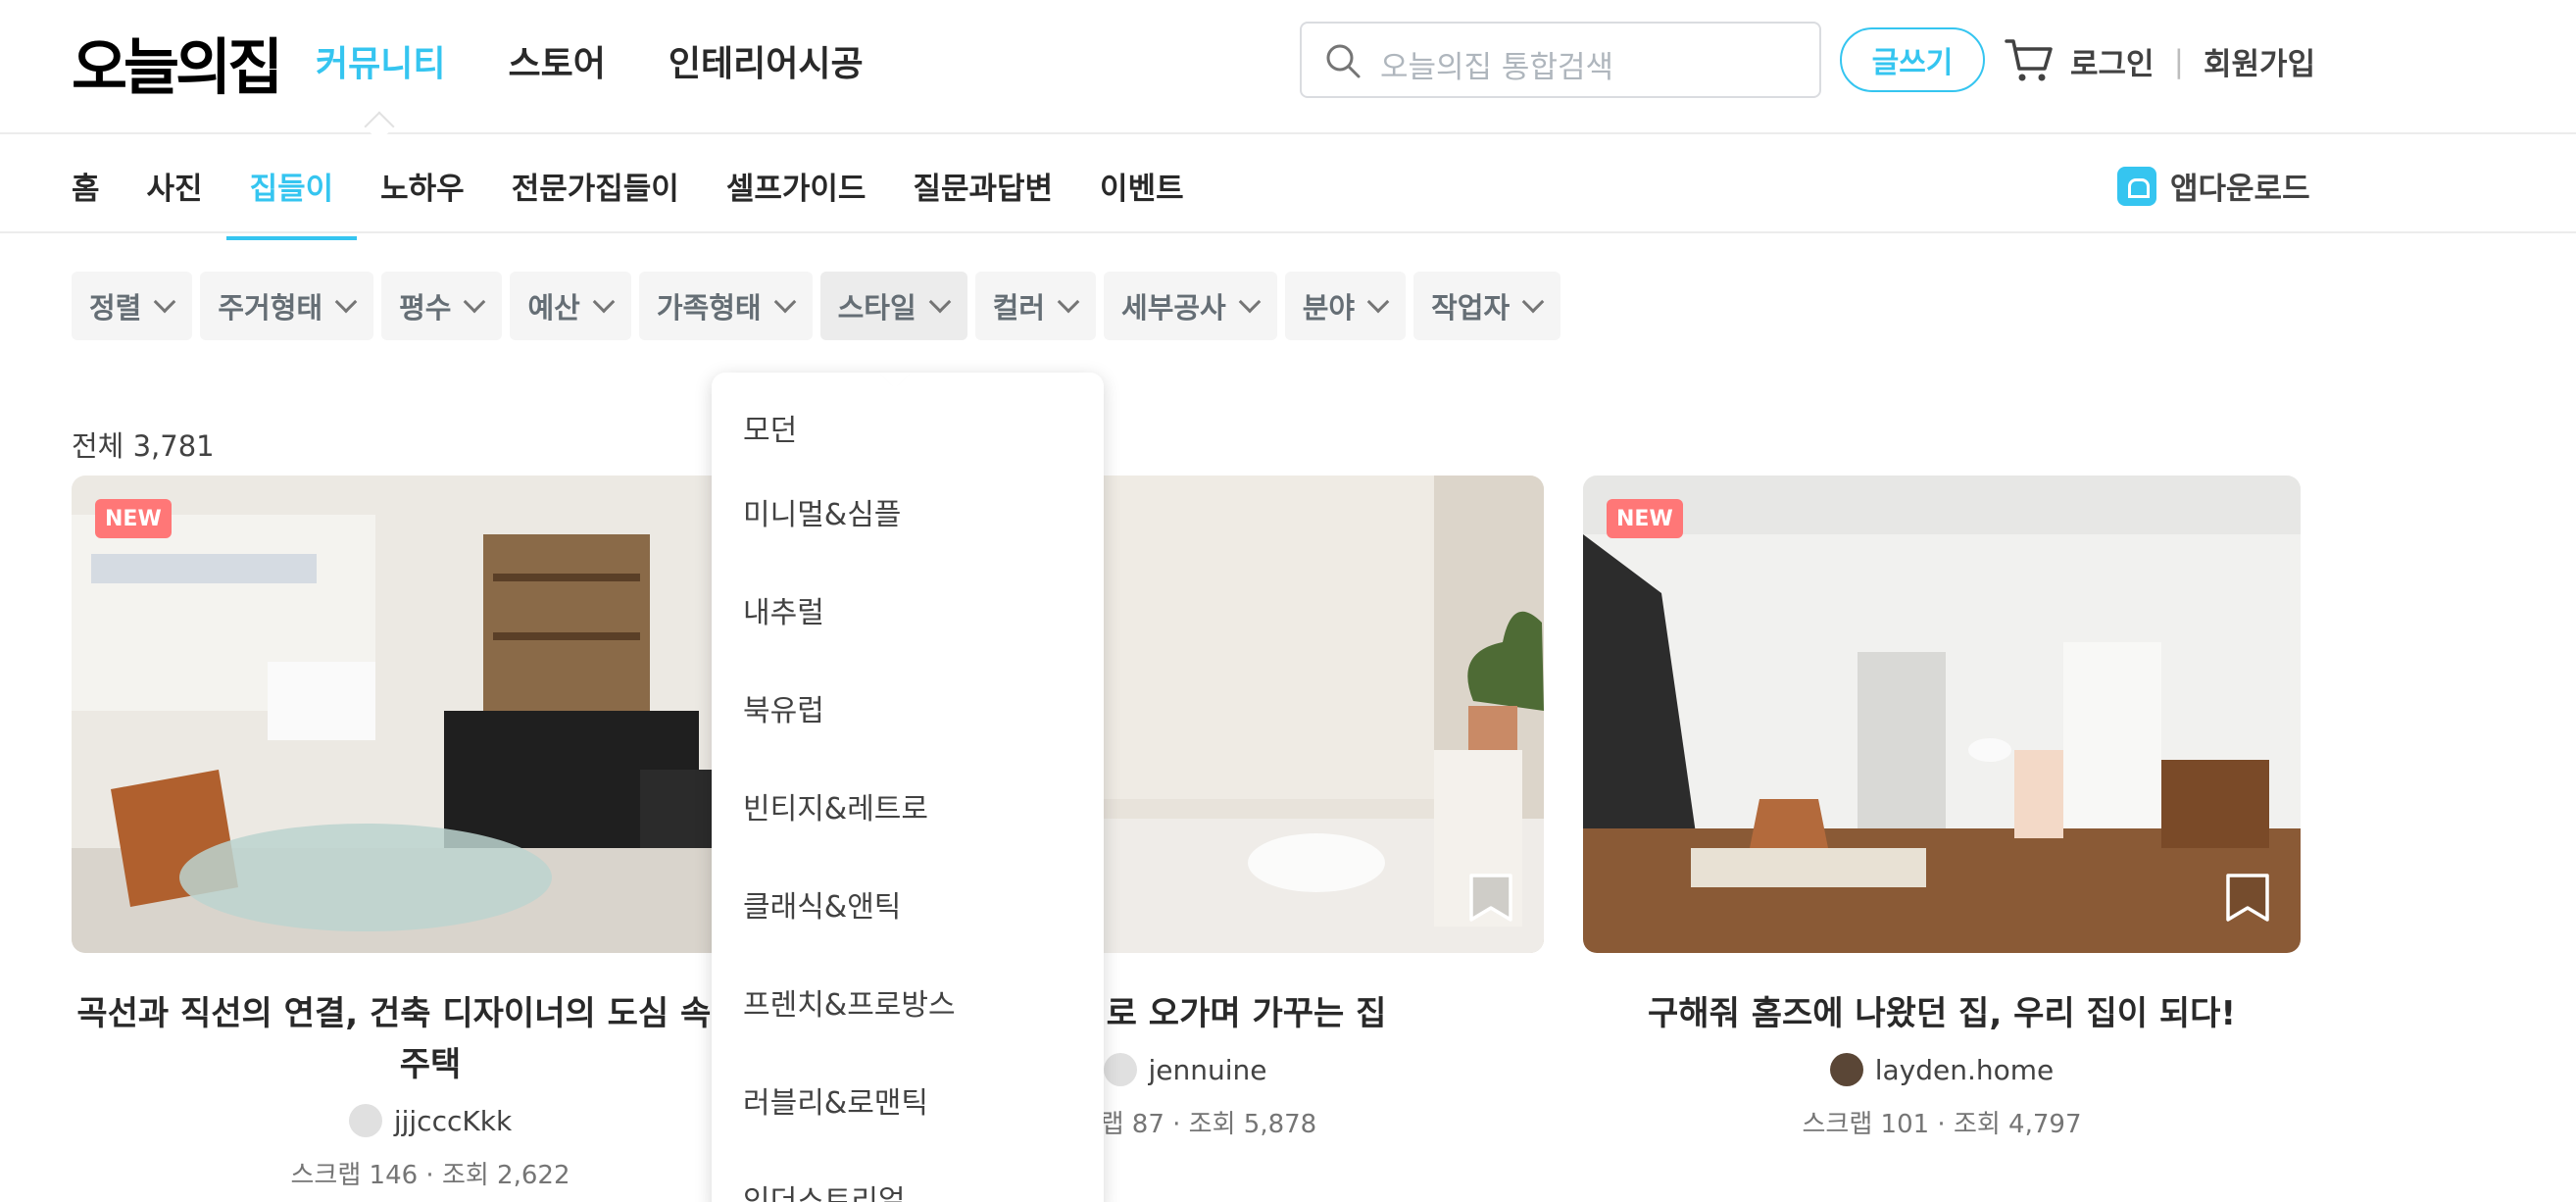 The image size is (2576, 1202). I want to click on login-link: 로그인, so click(2112, 61).